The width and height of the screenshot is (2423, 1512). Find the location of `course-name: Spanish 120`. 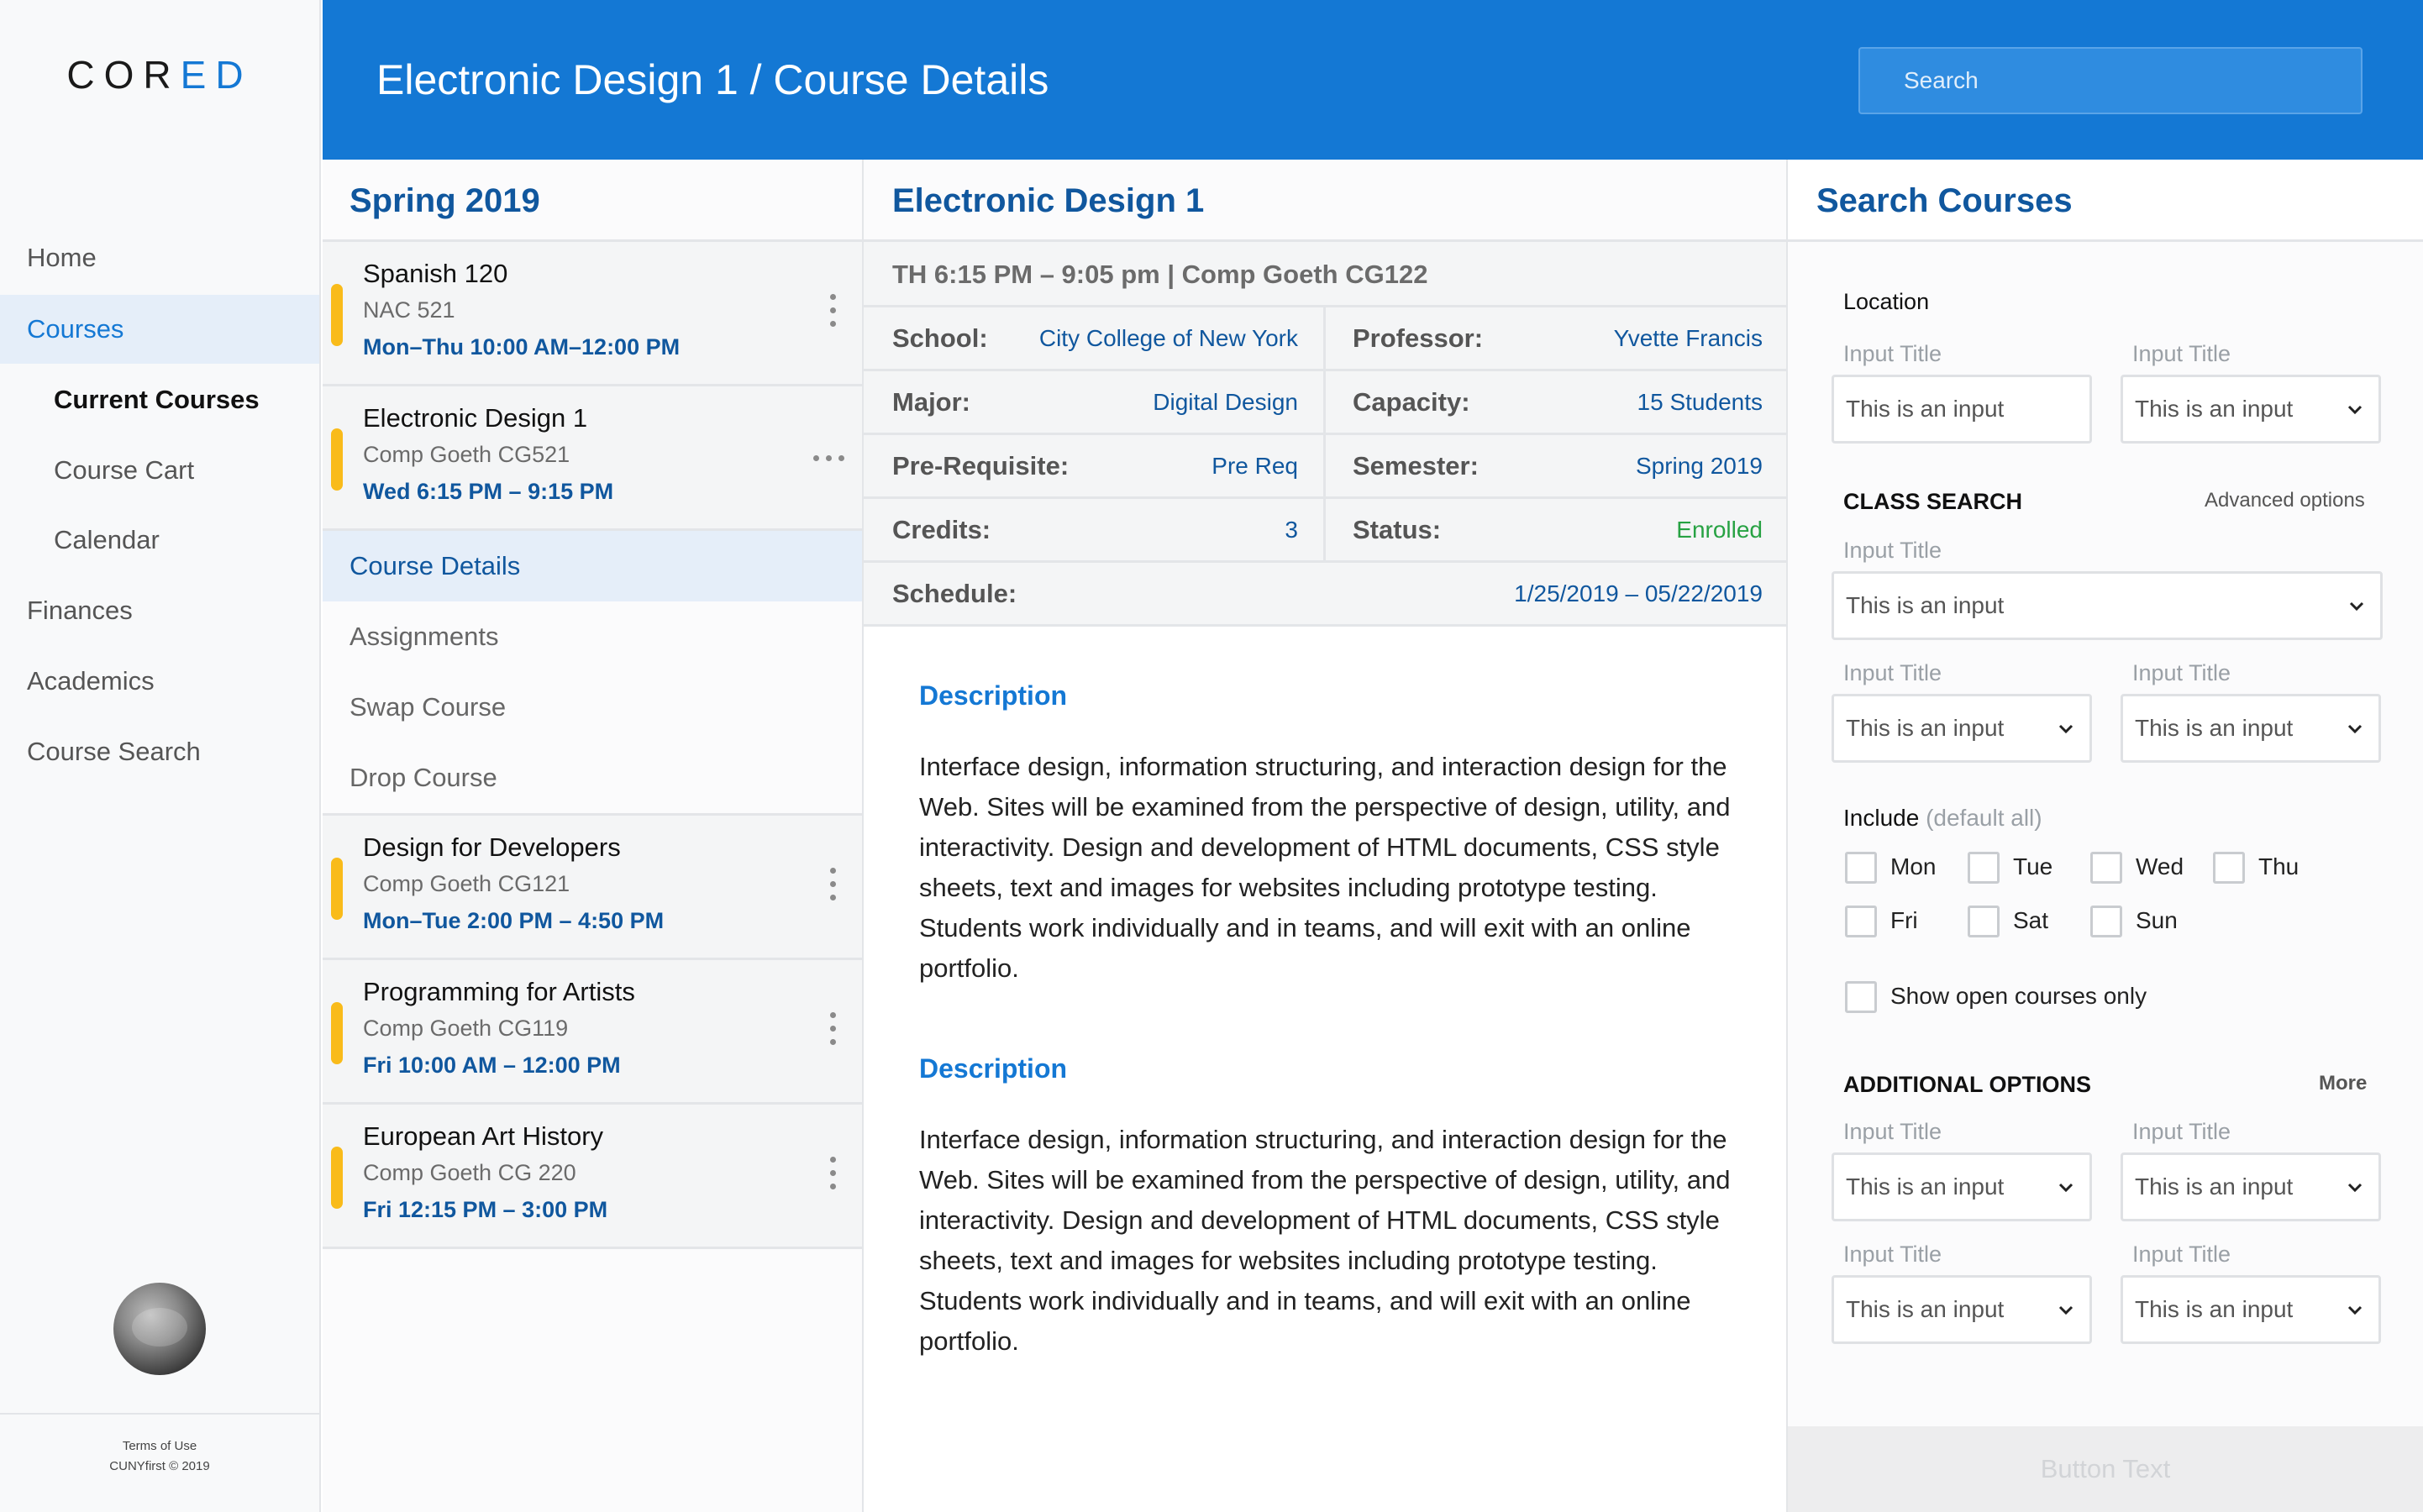

course-name: Spanish 120 is located at coordinates (435, 273).